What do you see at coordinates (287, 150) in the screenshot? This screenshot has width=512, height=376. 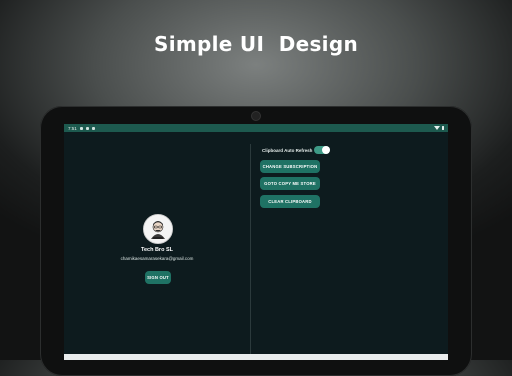 I see `clipboard-auto-refresh-label: Clipboard Auto Refresh` at bounding box center [287, 150].